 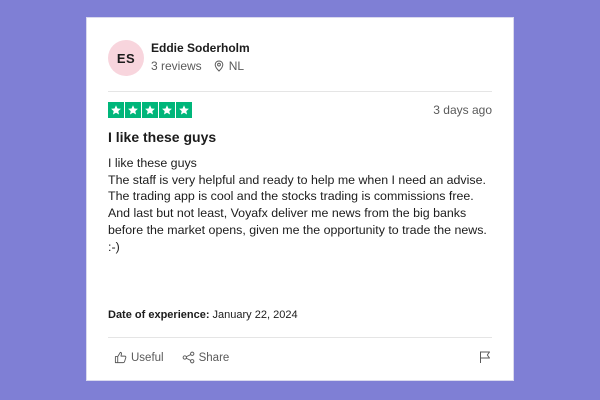 I want to click on review-line: I like these guys, so click(x=152, y=163).